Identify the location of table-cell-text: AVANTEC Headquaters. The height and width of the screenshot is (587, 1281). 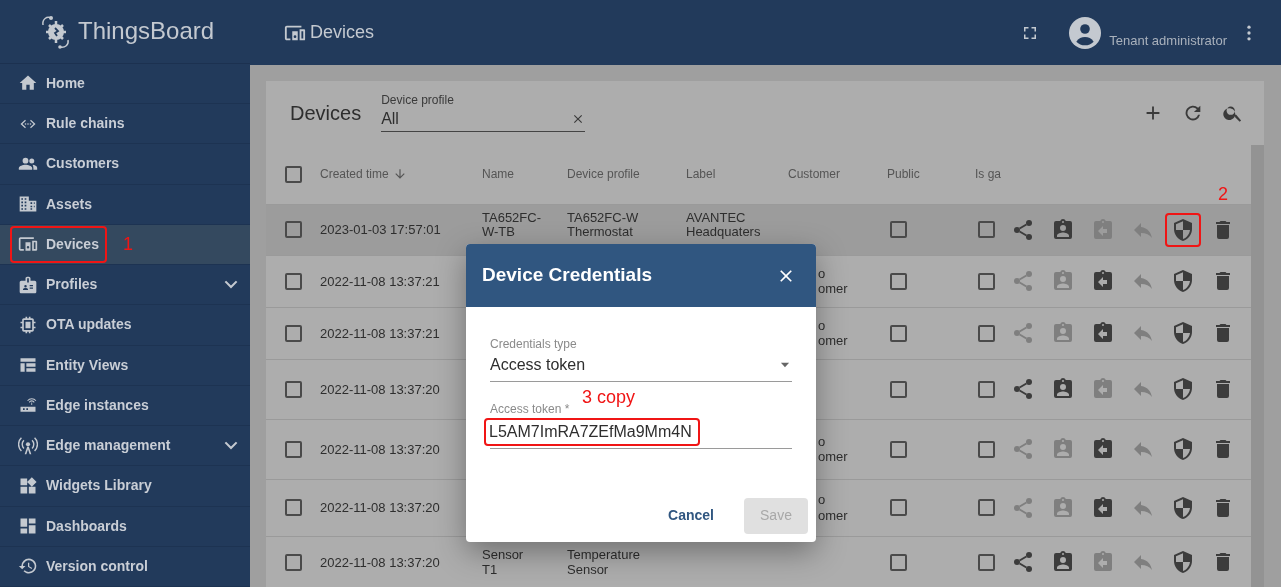
(724, 224).